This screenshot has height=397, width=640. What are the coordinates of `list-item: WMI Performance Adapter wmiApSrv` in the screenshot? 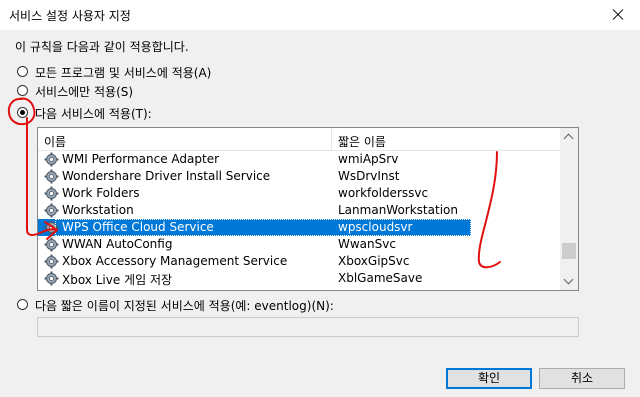 It's located at (254, 159).